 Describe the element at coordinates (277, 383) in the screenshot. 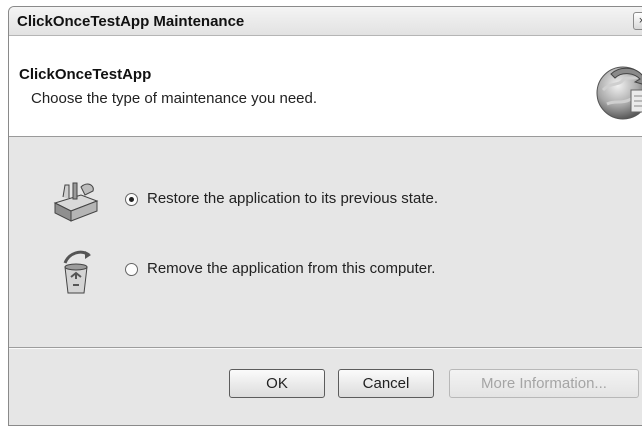

I see `ok-button: OK` at that location.